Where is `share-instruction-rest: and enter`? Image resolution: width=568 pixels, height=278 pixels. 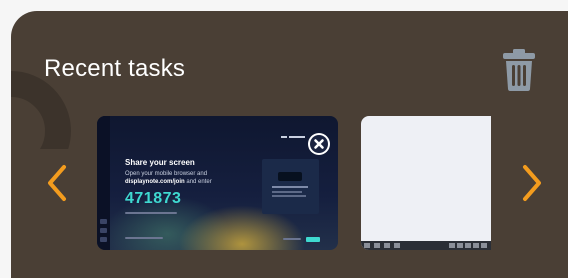 share-instruction-rest: and enter is located at coordinates (198, 182).